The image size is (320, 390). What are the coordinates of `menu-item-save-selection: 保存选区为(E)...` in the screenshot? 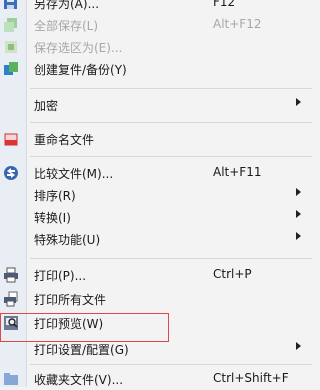 It's located at (156, 47).